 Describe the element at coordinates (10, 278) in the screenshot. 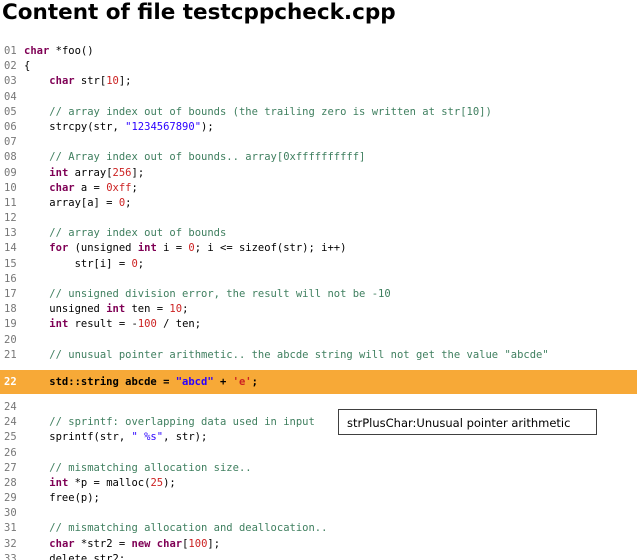

I see `line-number: 16` at that location.